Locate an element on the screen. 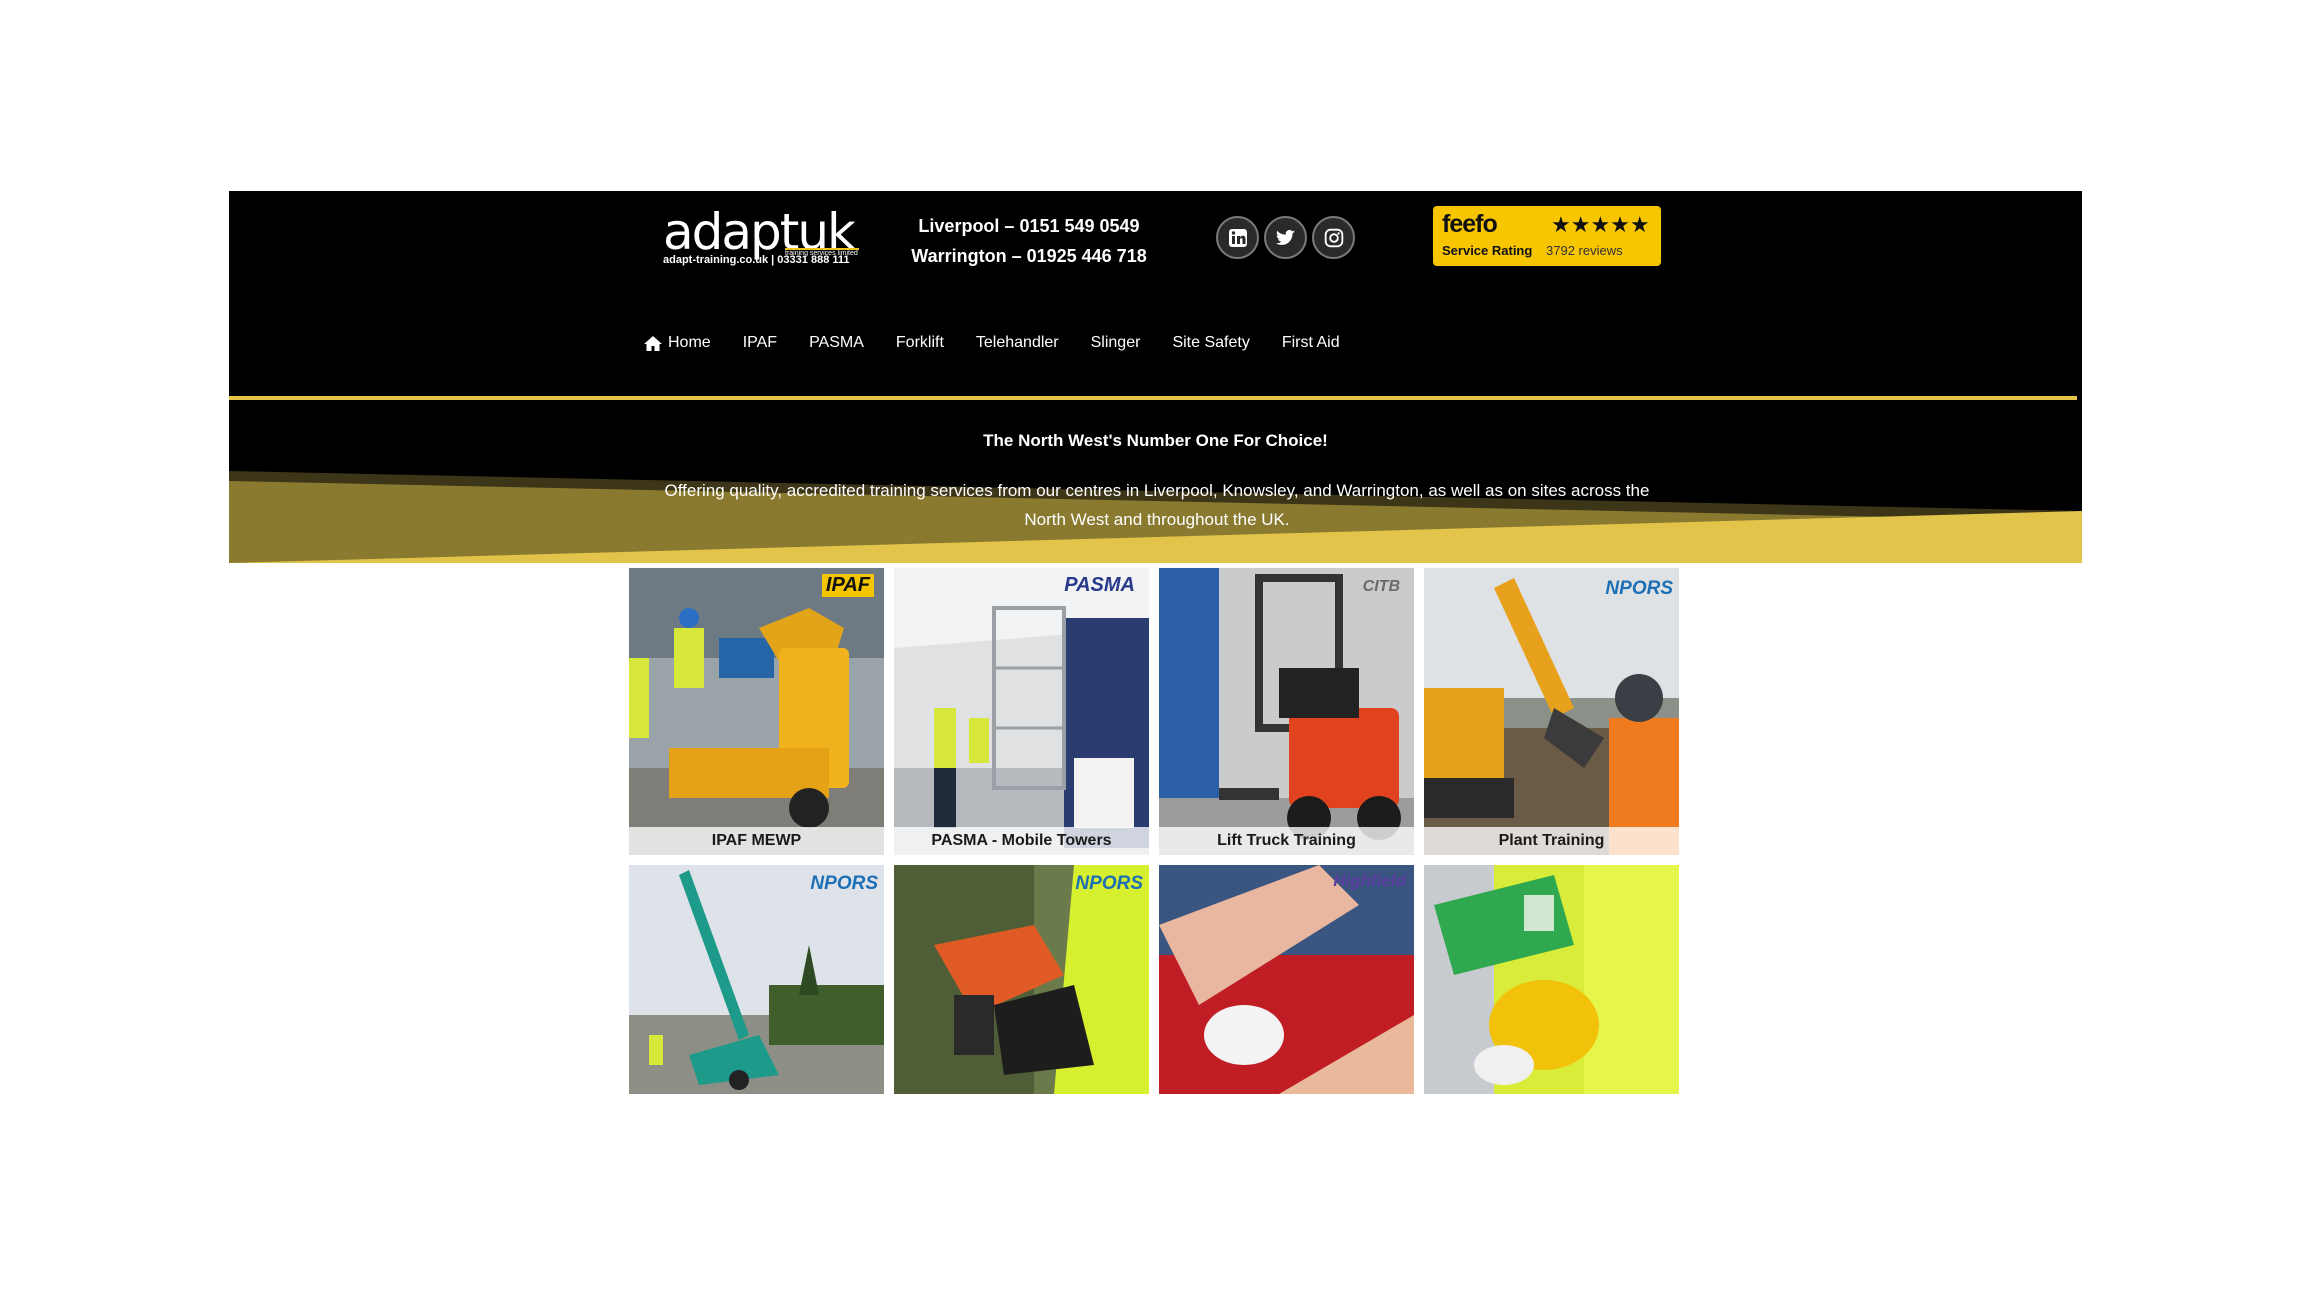 This screenshot has width=2300, height=1292. phone-warrington: Warrington – 01925 446 718 is located at coordinates (1029, 256).